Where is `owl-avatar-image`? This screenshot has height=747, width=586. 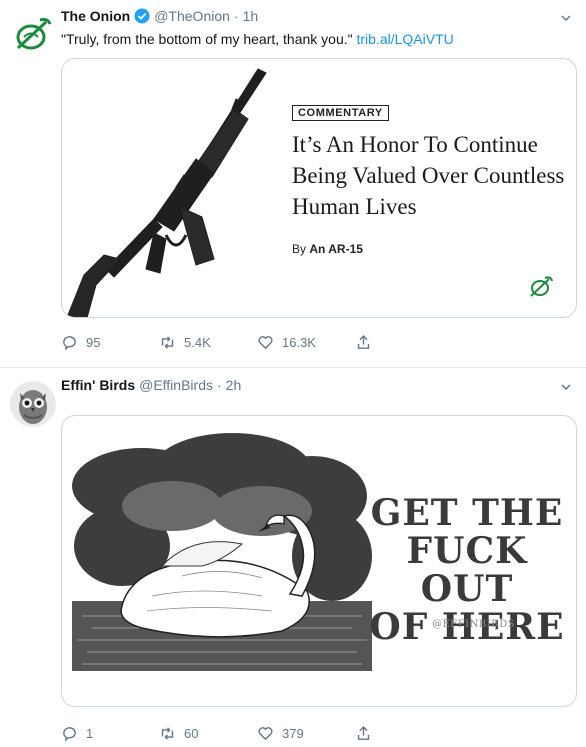 owl-avatar-image is located at coordinates (33, 404).